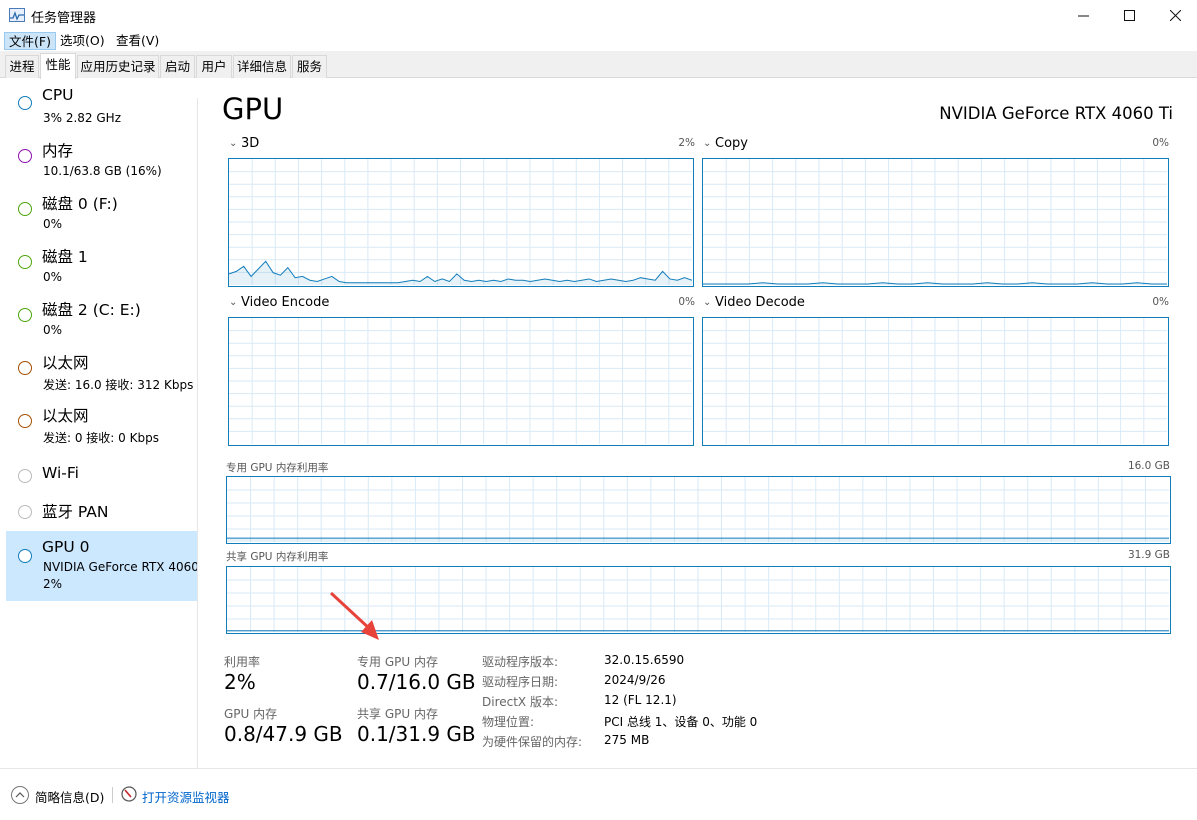 The height and width of the screenshot is (820, 1197). I want to click on sidebar-item-wifi: Wi-Fi, so click(101, 474).